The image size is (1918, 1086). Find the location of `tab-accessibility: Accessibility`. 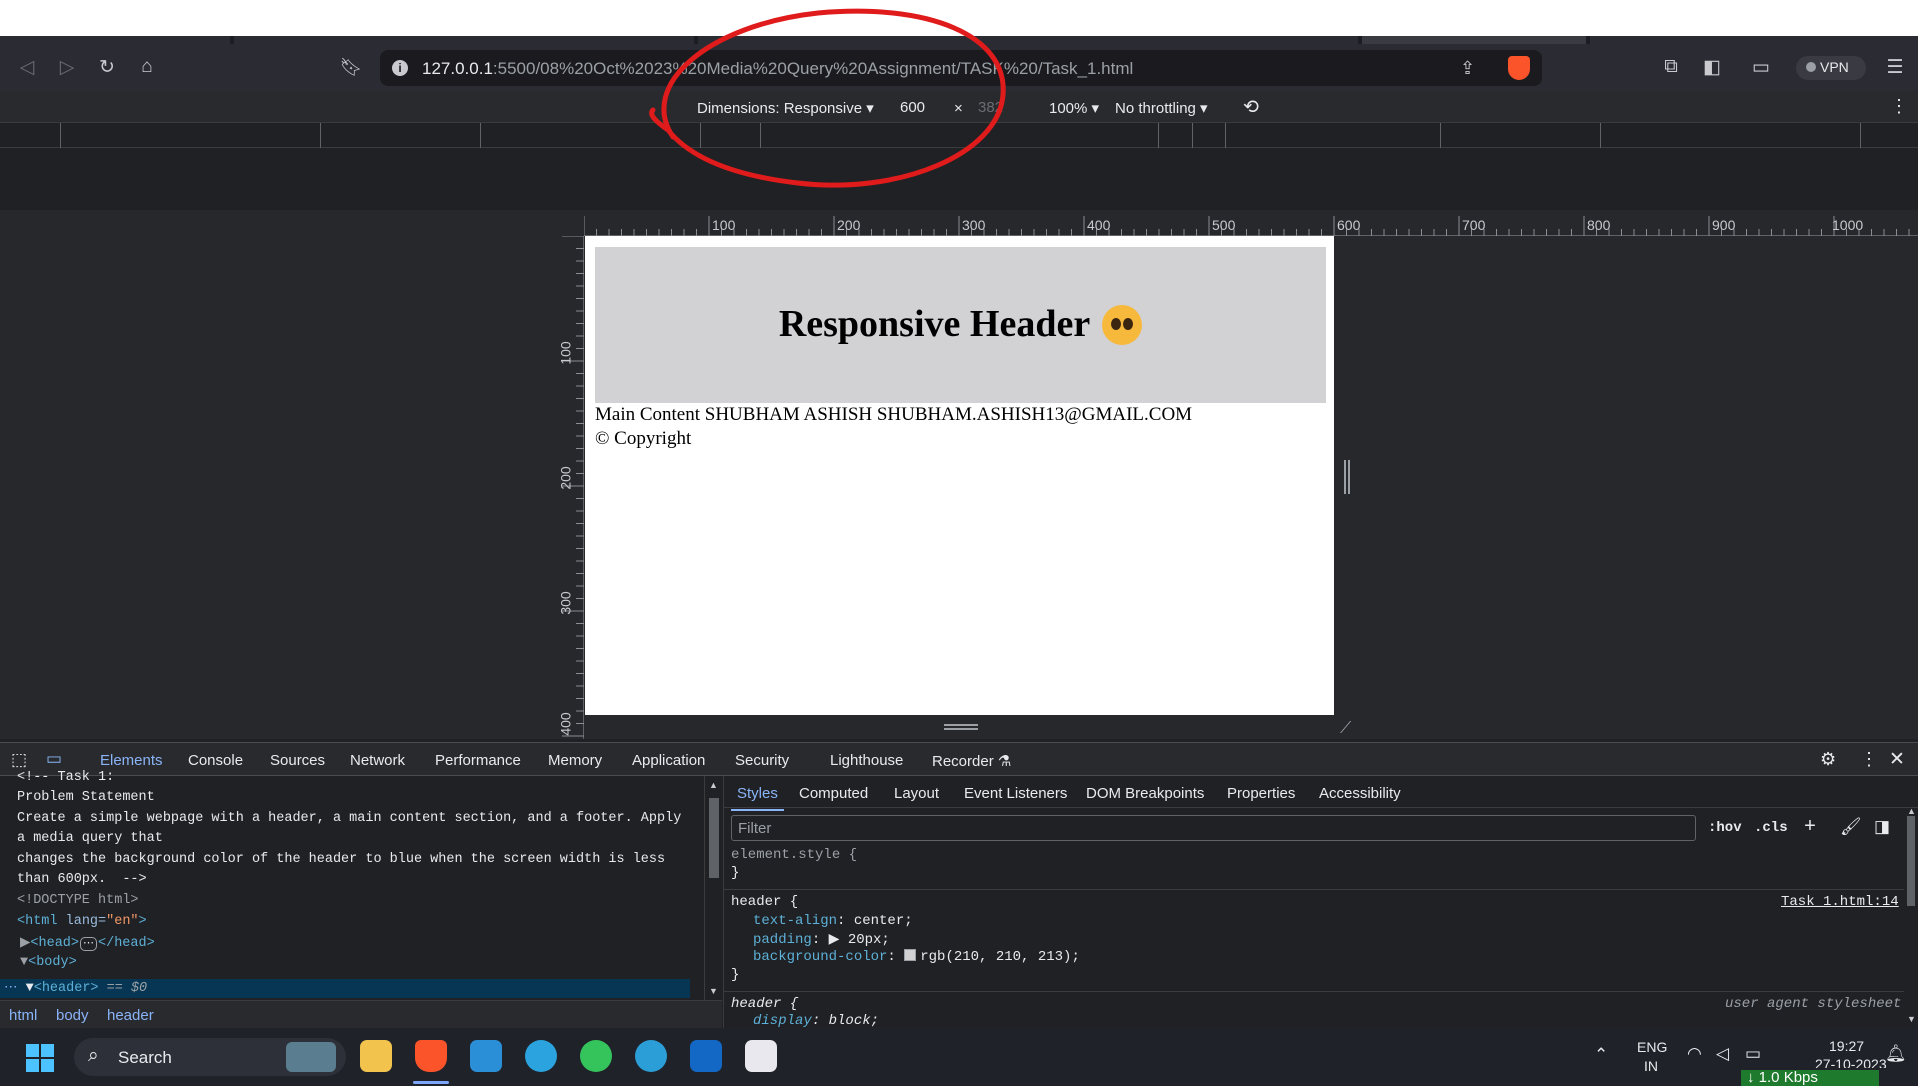

tab-accessibility: Accessibility is located at coordinates (1360, 793).